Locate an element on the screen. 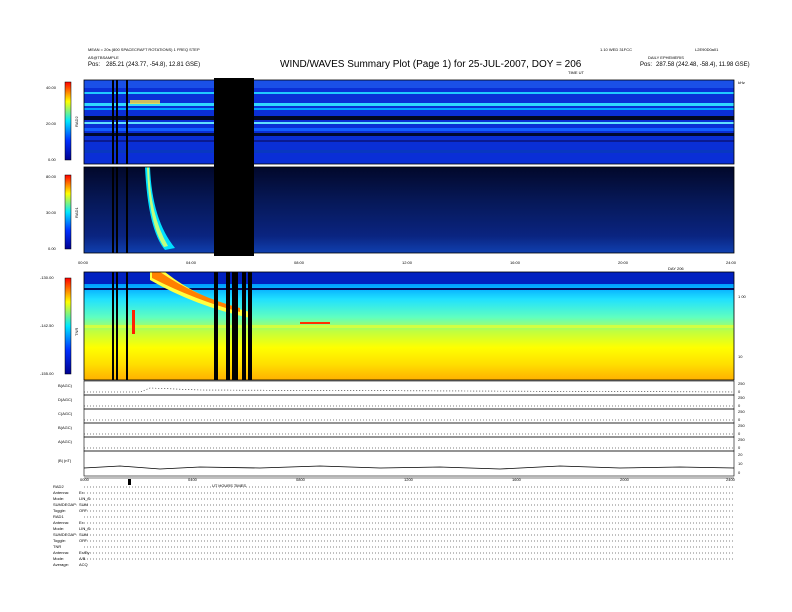  mid-day-label: DAY 206 is located at coordinates (676, 268).